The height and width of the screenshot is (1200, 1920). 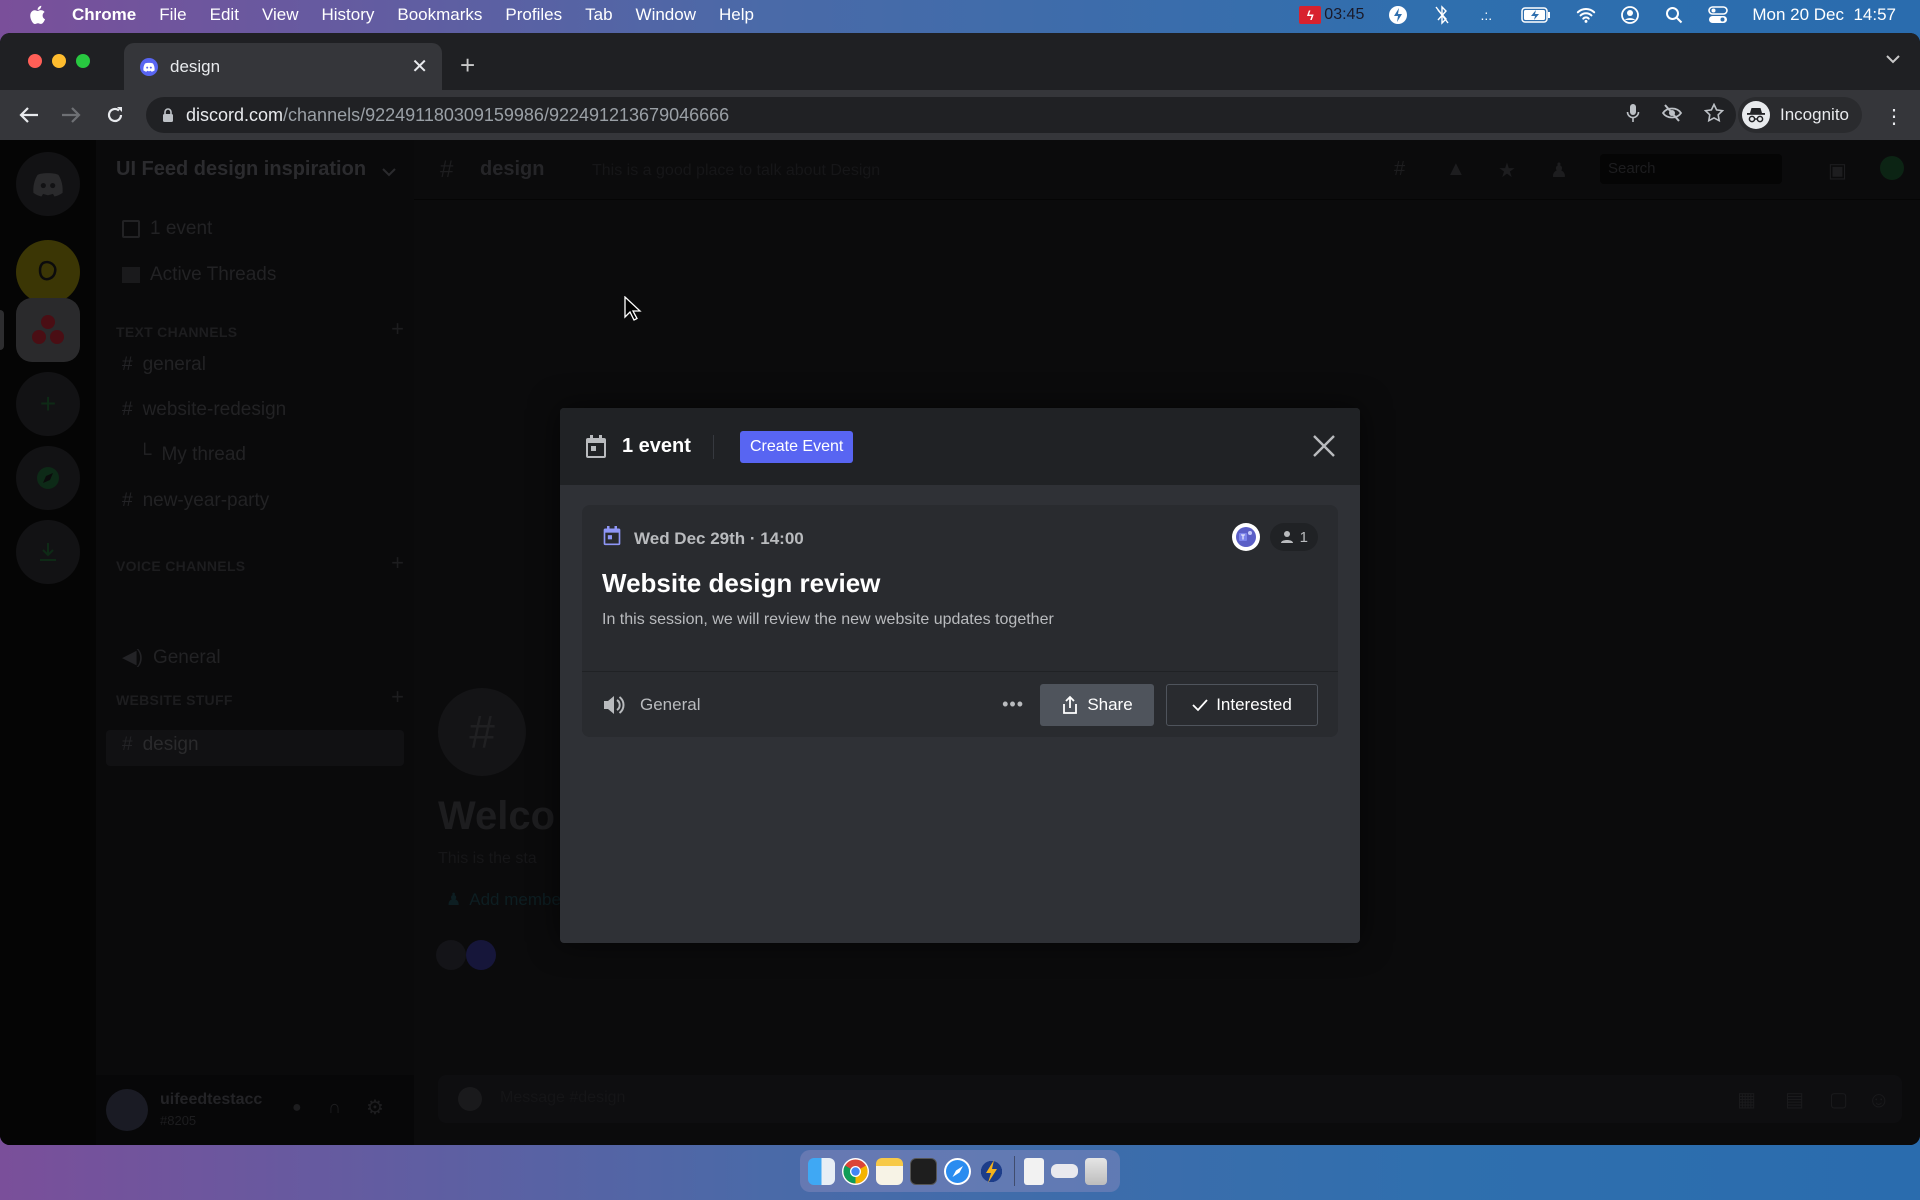 I want to click on channel-new-year-party: # new-year-party, so click(x=195, y=501).